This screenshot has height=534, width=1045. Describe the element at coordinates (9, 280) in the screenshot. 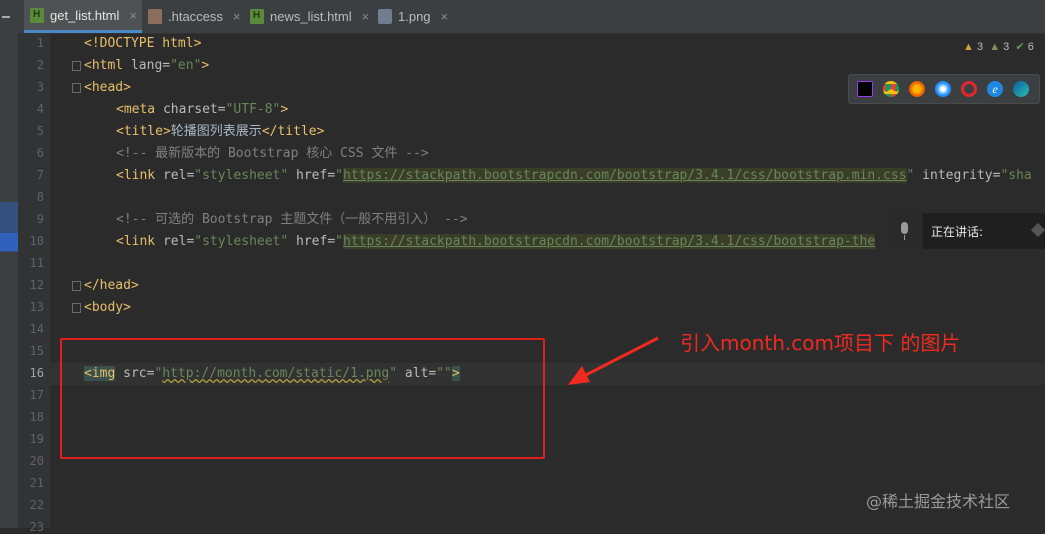

I see `project-sidebar` at that location.